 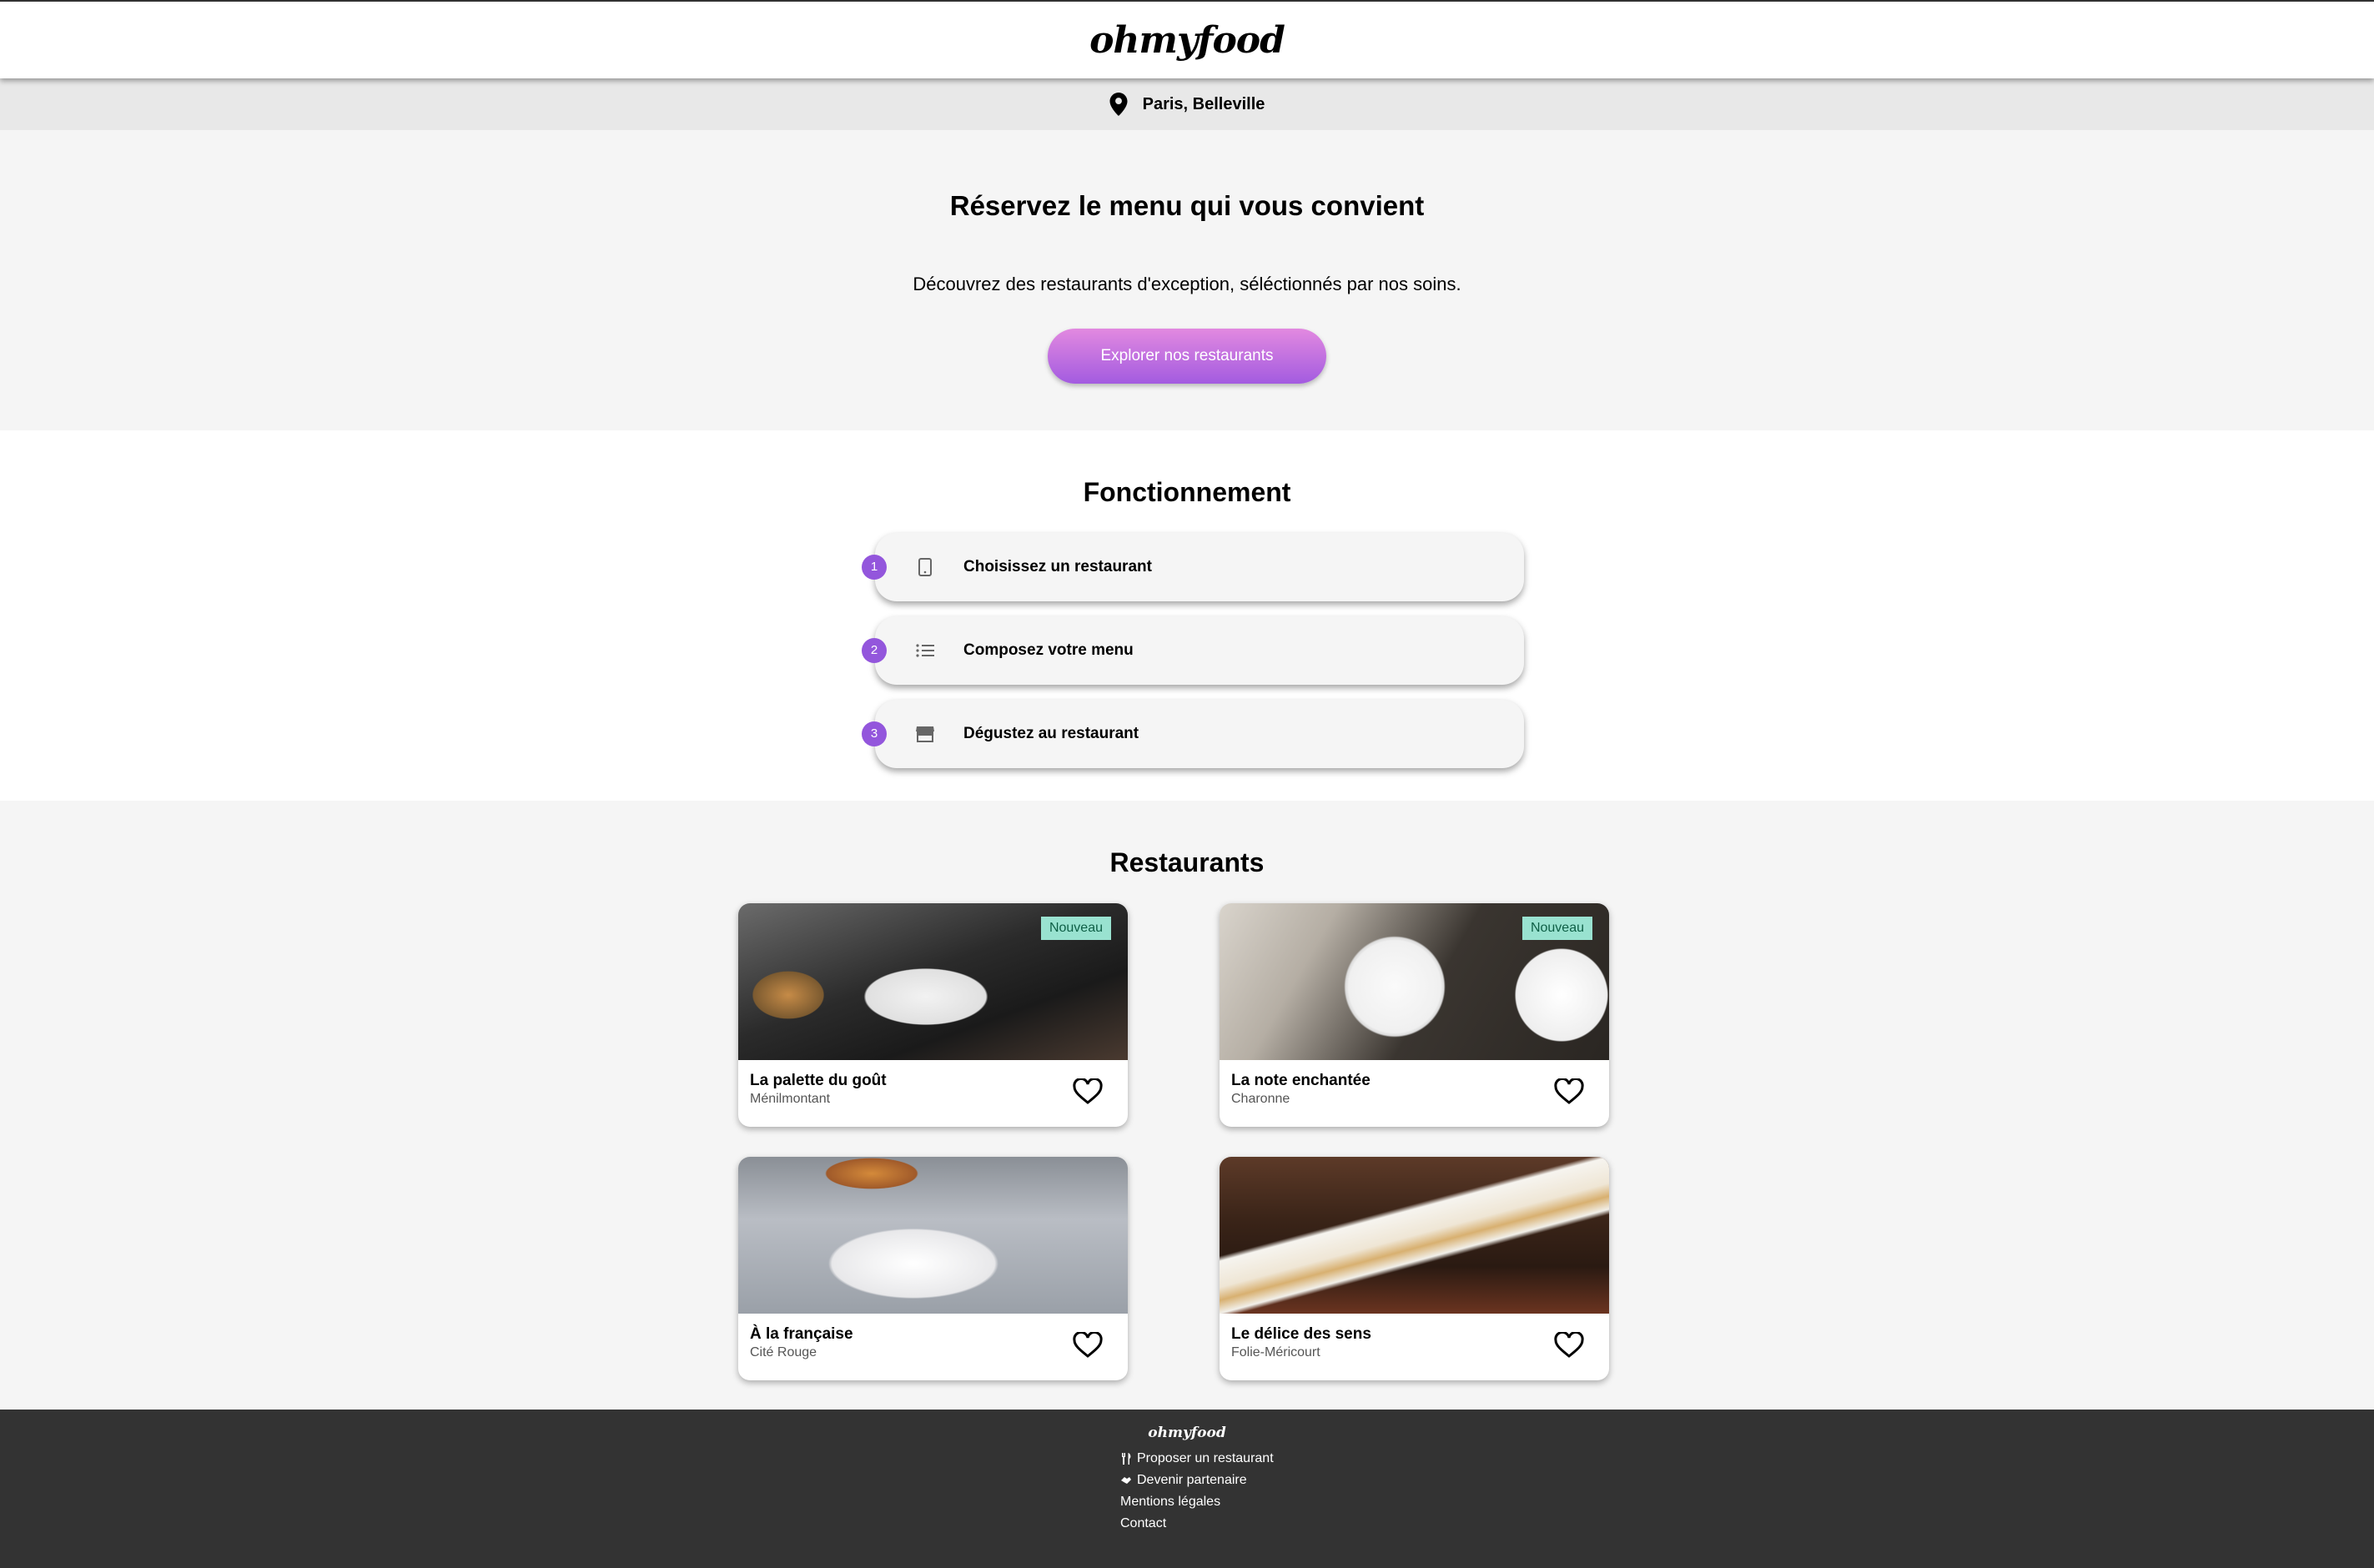 I want to click on step-label: Dégustez au restaurant, so click(x=1051, y=733).